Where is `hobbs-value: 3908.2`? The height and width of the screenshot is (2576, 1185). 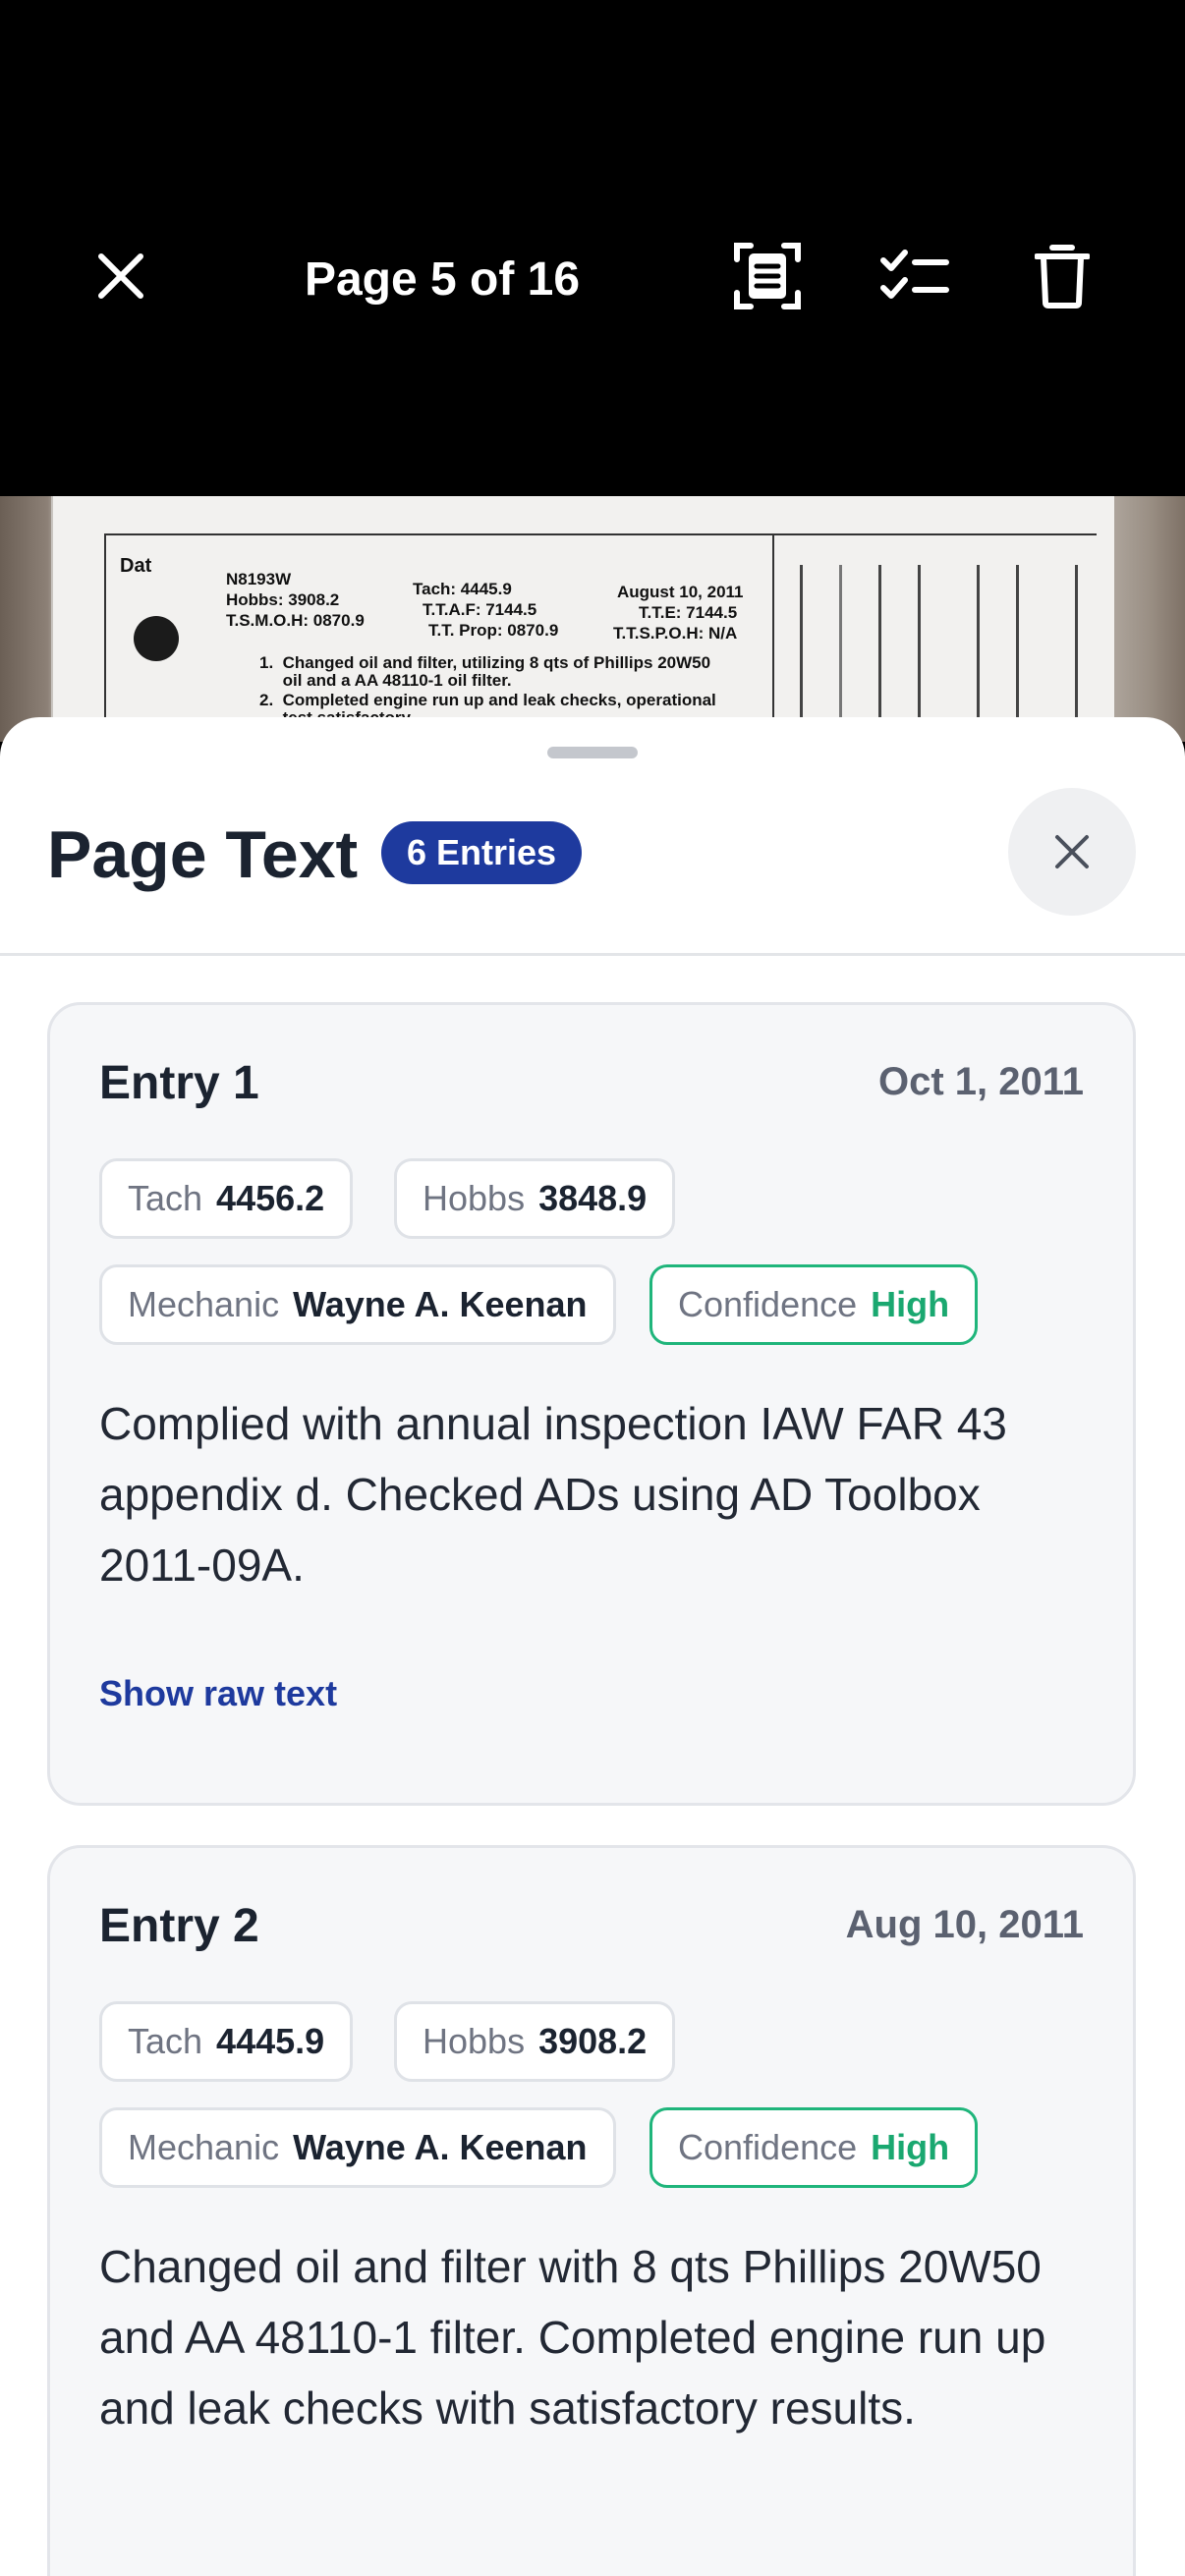
hobbs-value: 3908.2 is located at coordinates (593, 2041).